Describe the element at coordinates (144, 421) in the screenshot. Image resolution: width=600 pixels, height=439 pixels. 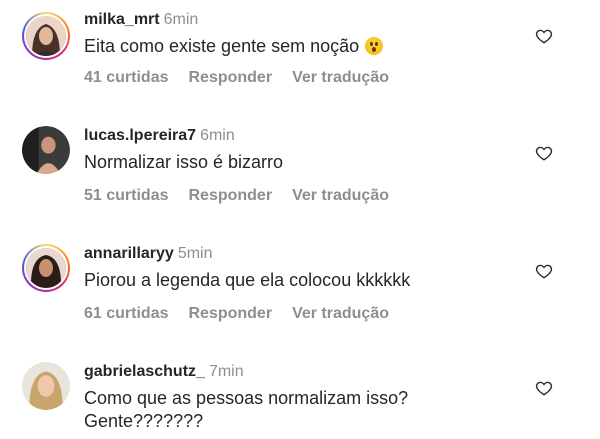
I see `comment-text-line-2: Gente???????` at that location.